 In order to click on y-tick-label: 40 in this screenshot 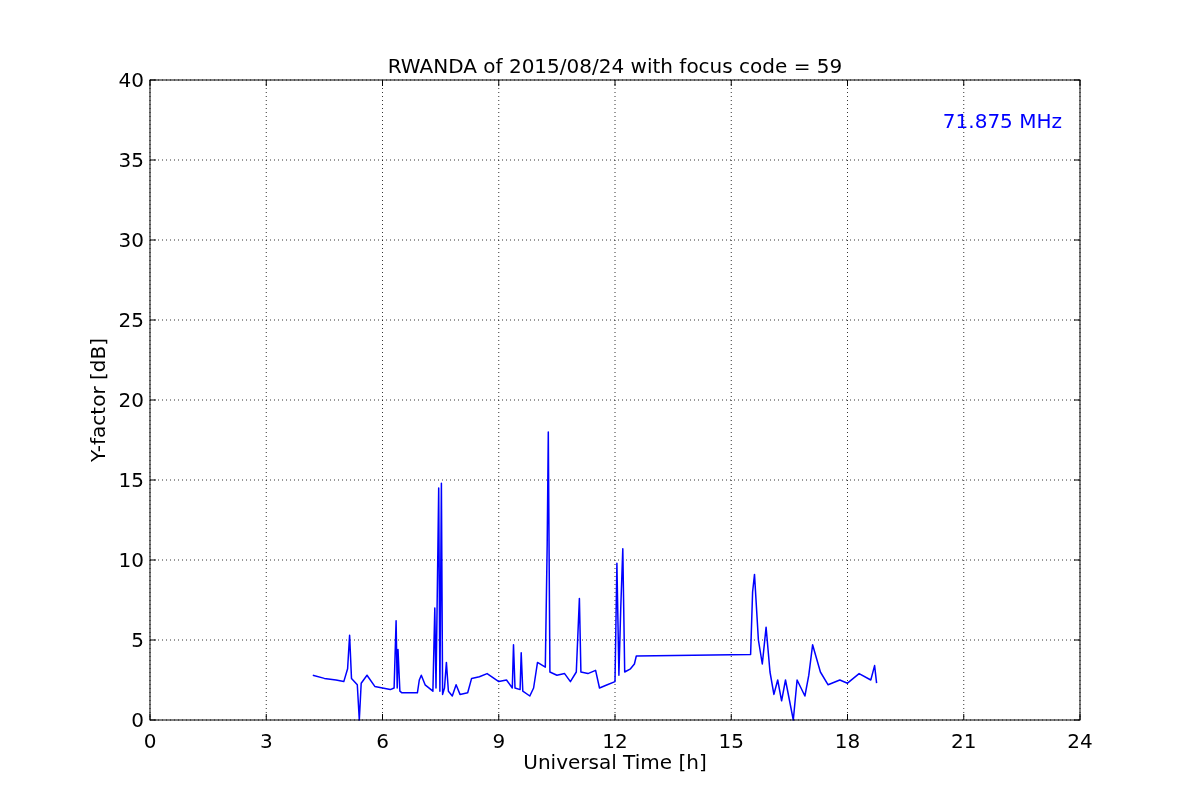, I will do `click(131, 80)`.